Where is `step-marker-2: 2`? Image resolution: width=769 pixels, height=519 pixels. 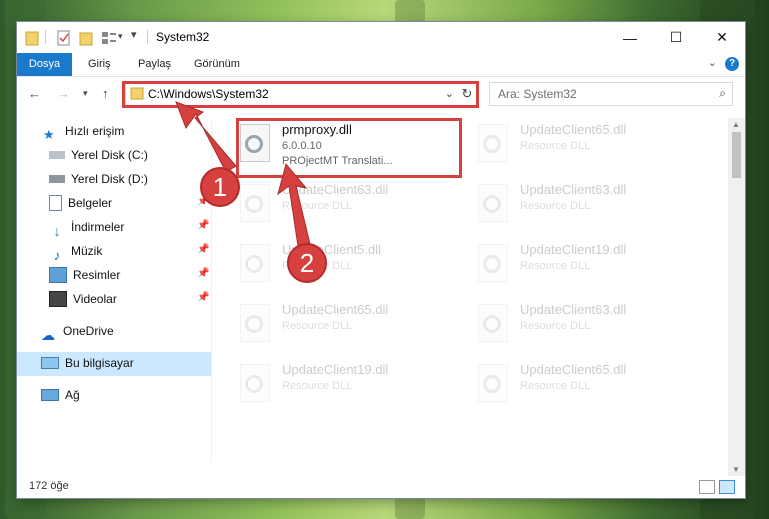
step-marker-2: 2 is located at coordinates (307, 263).